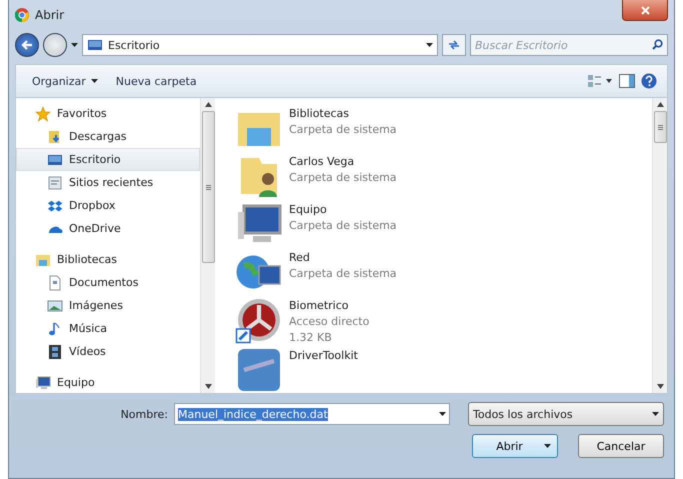 The height and width of the screenshot is (479, 683). Describe the element at coordinates (566, 414) in the screenshot. I see `file-type-dropdown: Todos los archivos` at that location.